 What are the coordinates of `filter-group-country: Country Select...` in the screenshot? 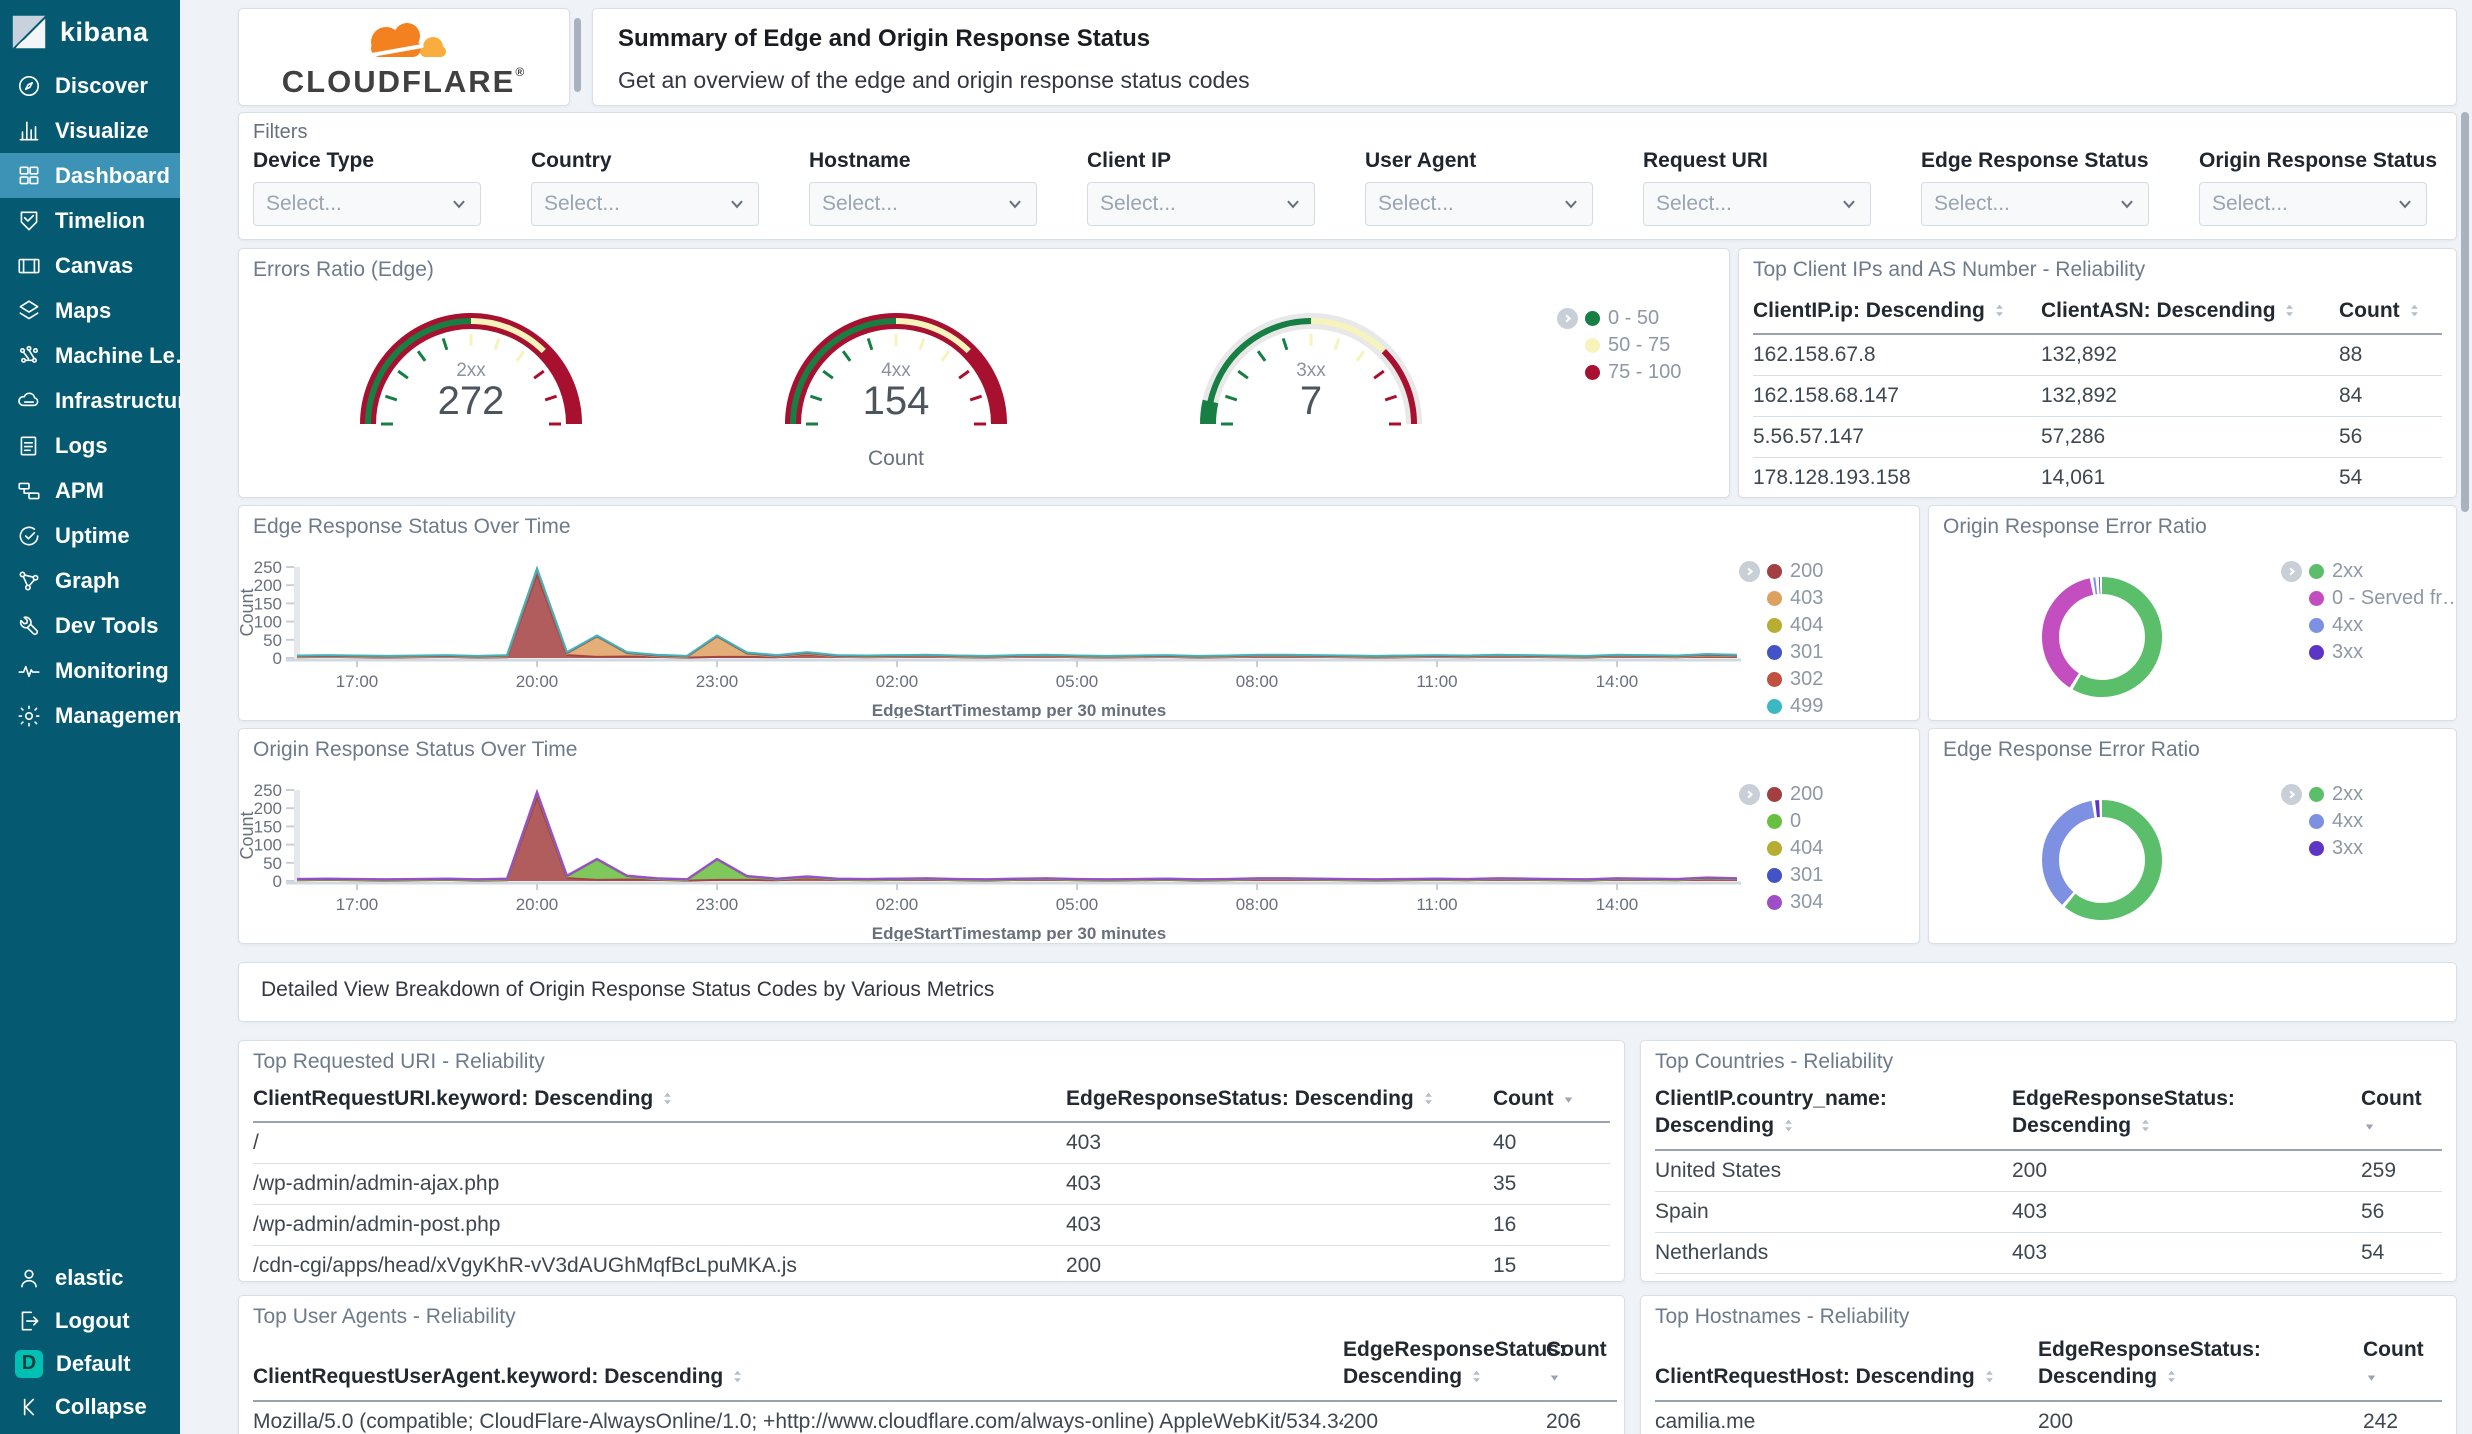 It's located at (670, 187).